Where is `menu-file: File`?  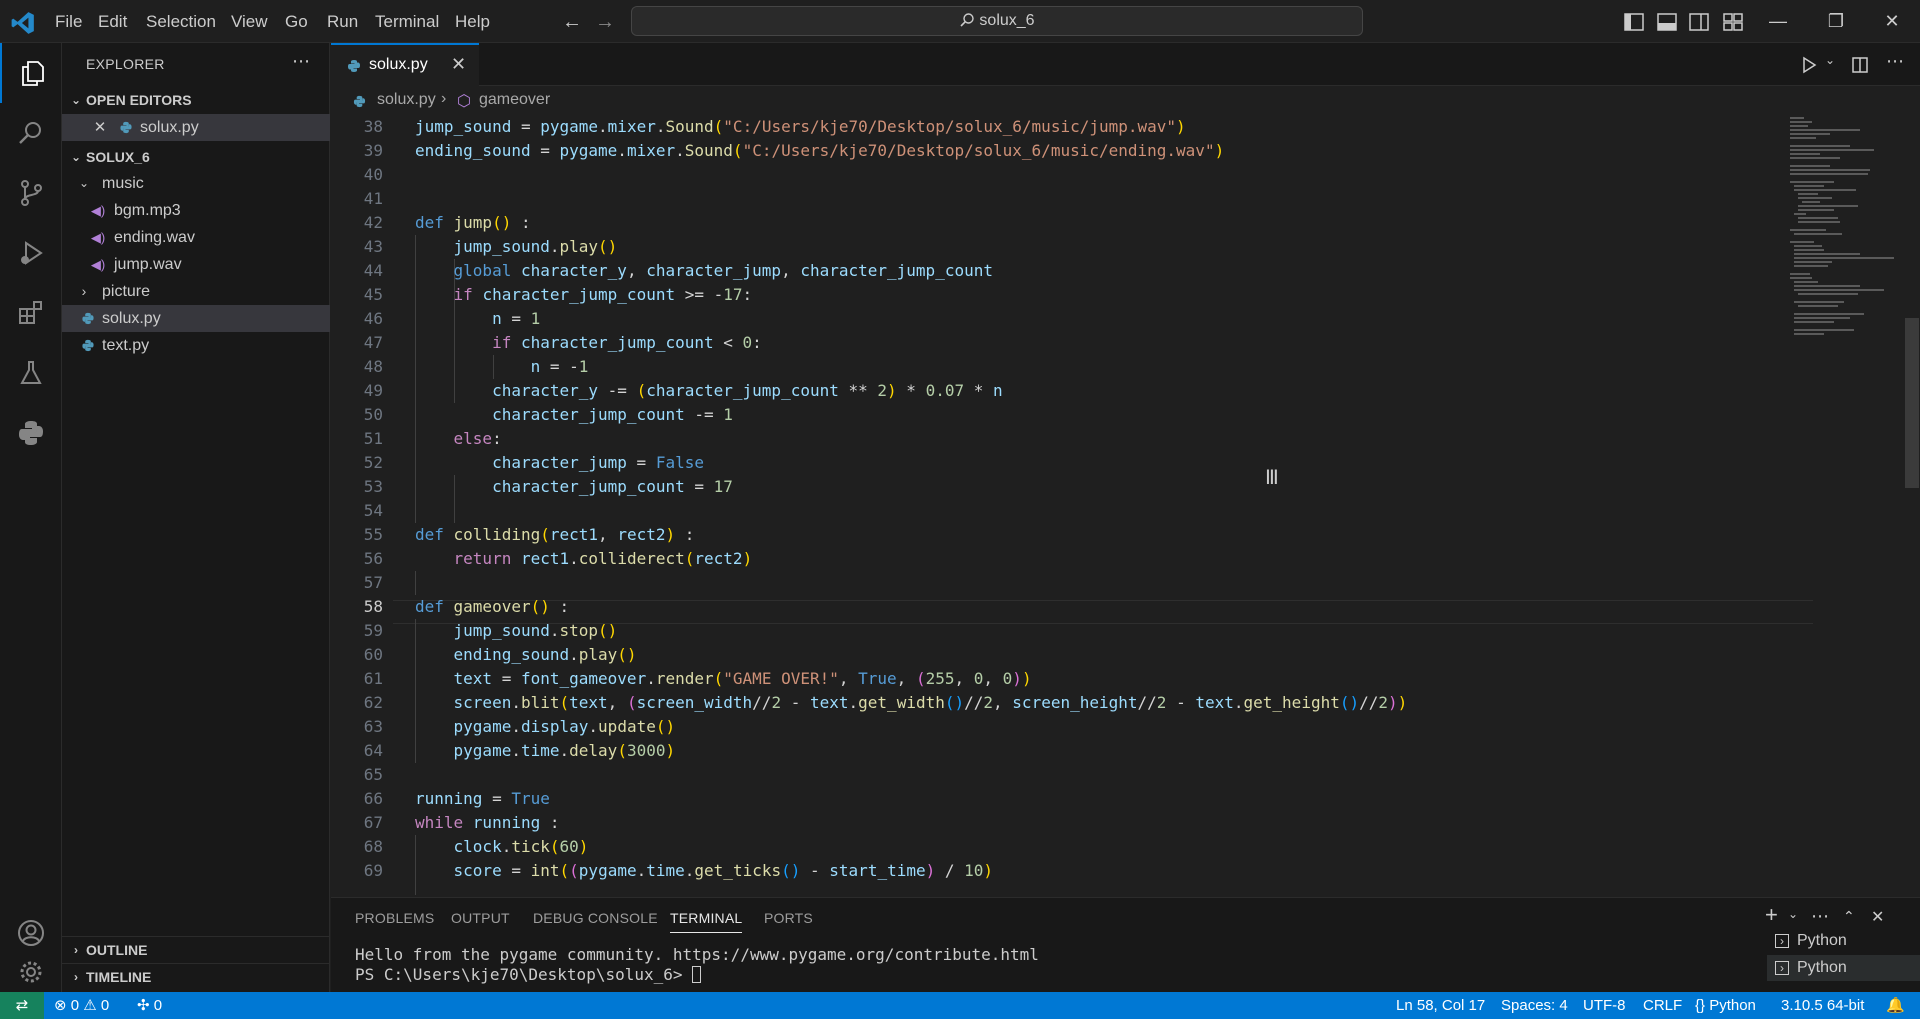 menu-file: File is located at coordinates (68, 21).